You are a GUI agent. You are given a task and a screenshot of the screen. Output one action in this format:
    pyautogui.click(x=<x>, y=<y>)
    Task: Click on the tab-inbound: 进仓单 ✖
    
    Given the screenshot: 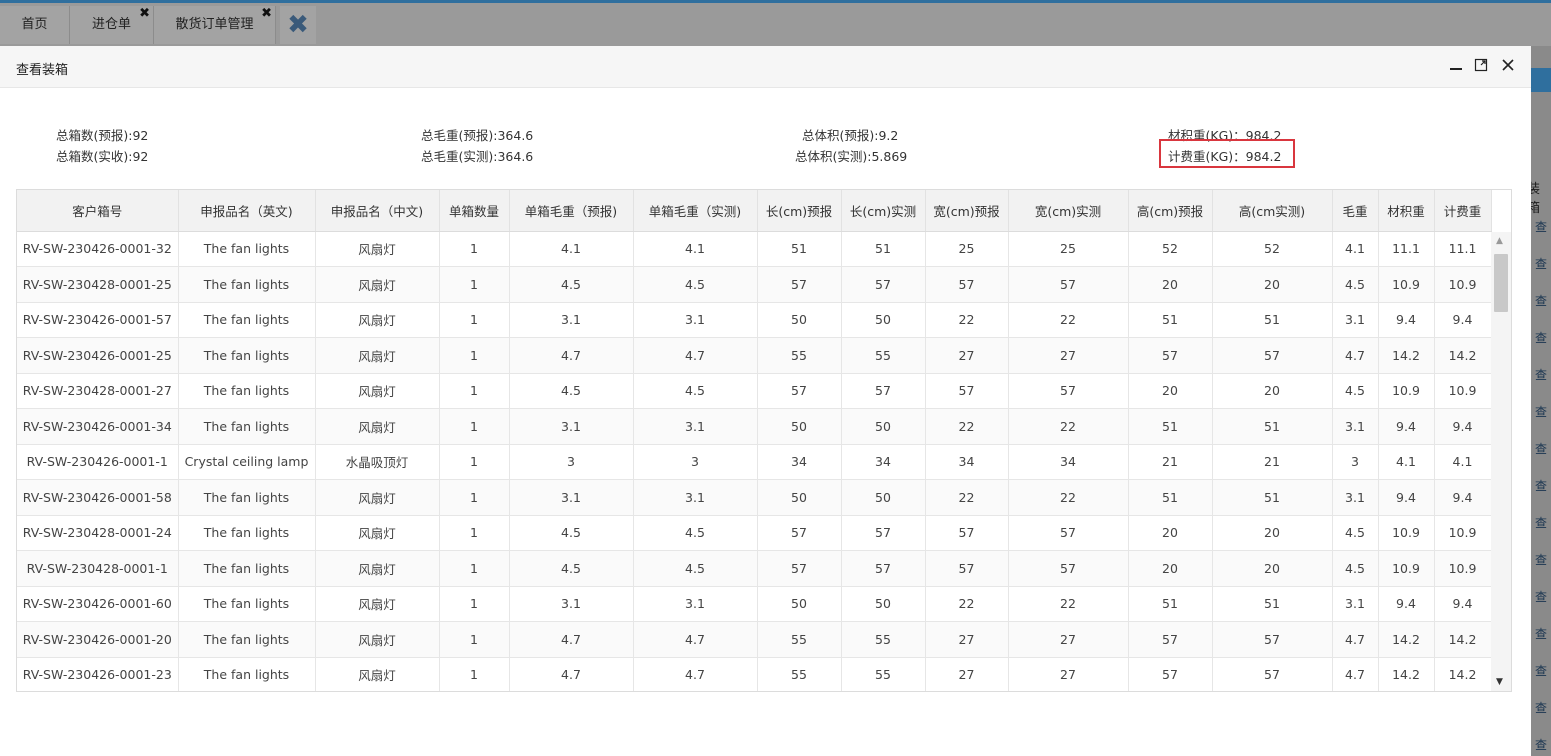 What is the action you would take?
    pyautogui.click(x=112, y=25)
    